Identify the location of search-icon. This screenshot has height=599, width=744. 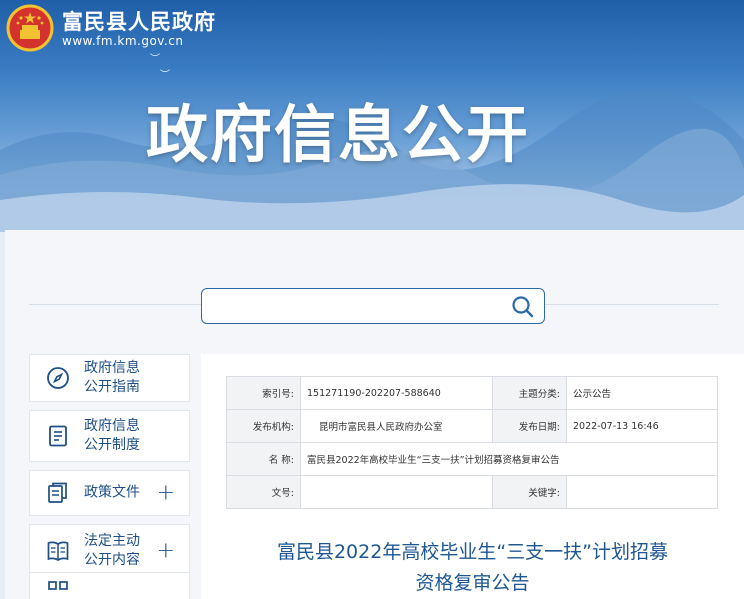
(523, 307).